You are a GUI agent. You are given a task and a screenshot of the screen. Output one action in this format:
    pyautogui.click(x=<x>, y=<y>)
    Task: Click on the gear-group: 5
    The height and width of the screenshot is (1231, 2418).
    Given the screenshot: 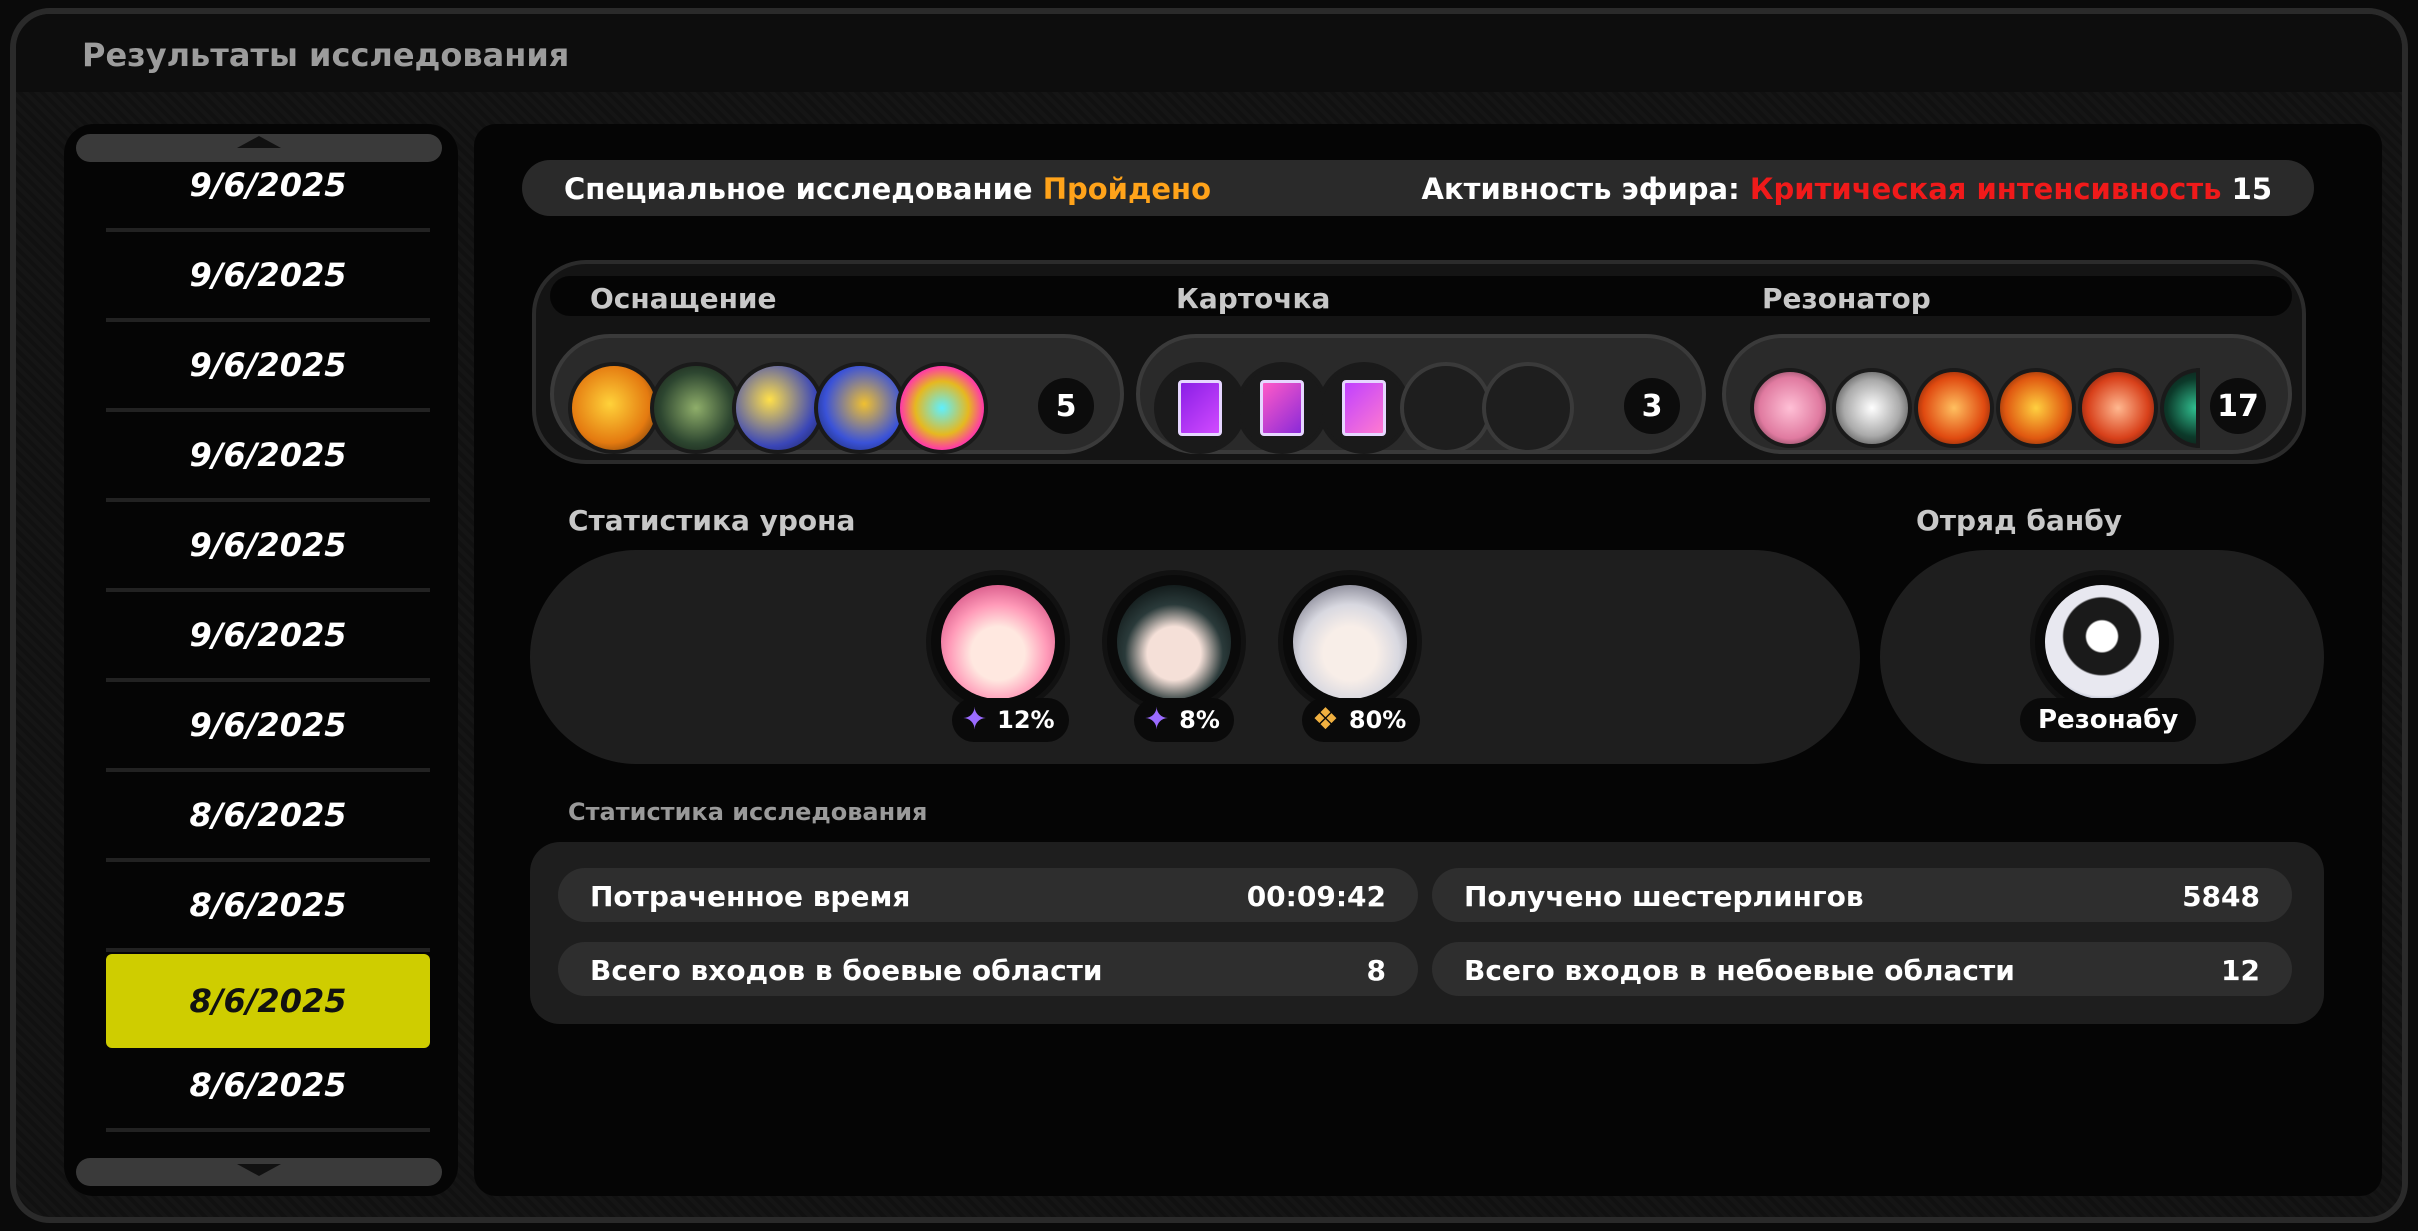 What is the action you would take?
    pyautogui.click(x=837, y=394)
    